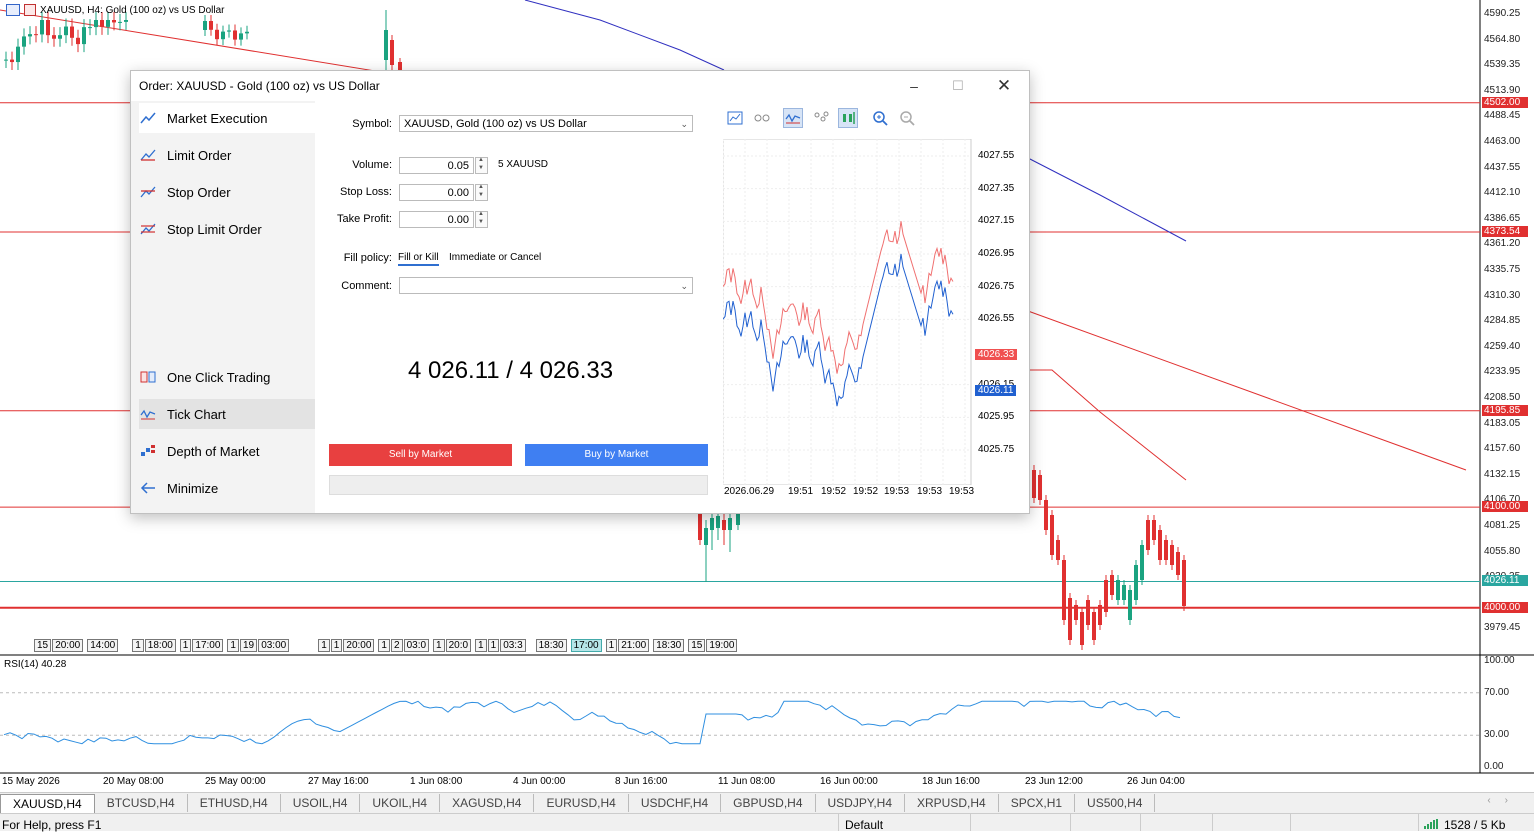 This screenshot has height=832, width=1534. Describe the element at coordinates (1505, 607) in the screenshot. I see `price-level-tag: 4000.00` at that location.